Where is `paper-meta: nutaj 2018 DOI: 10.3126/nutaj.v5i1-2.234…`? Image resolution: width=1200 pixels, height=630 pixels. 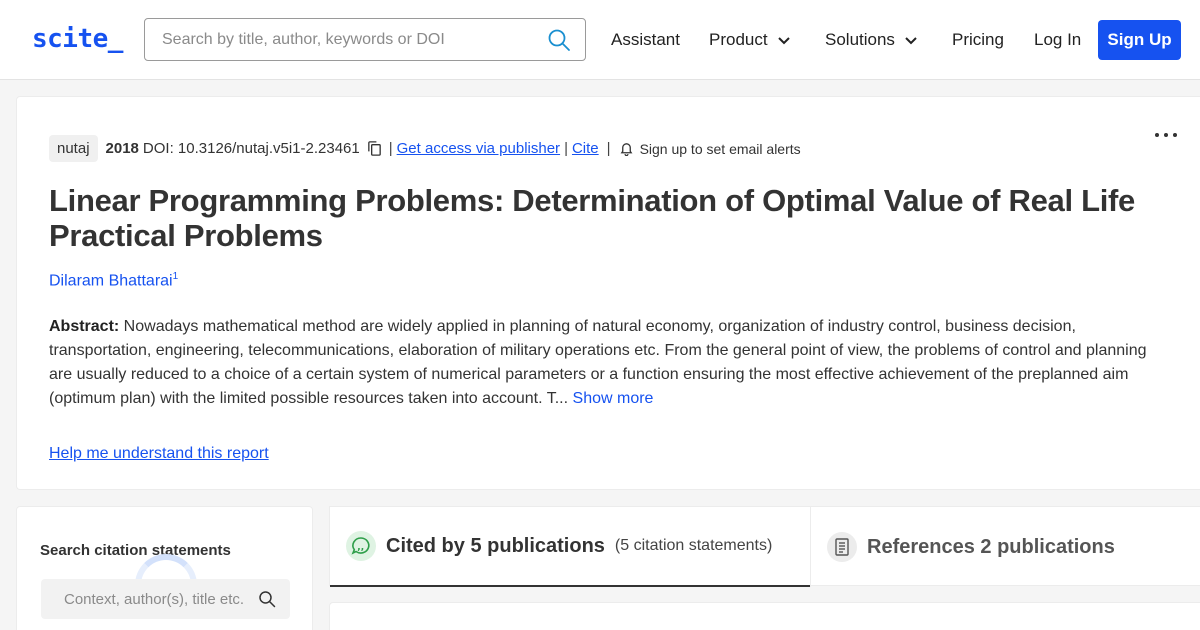
paper-meta: nutaj 2018 DOI: 10.3126/nutaj.v5i1-2.234… is located at coordinates (425, 148).